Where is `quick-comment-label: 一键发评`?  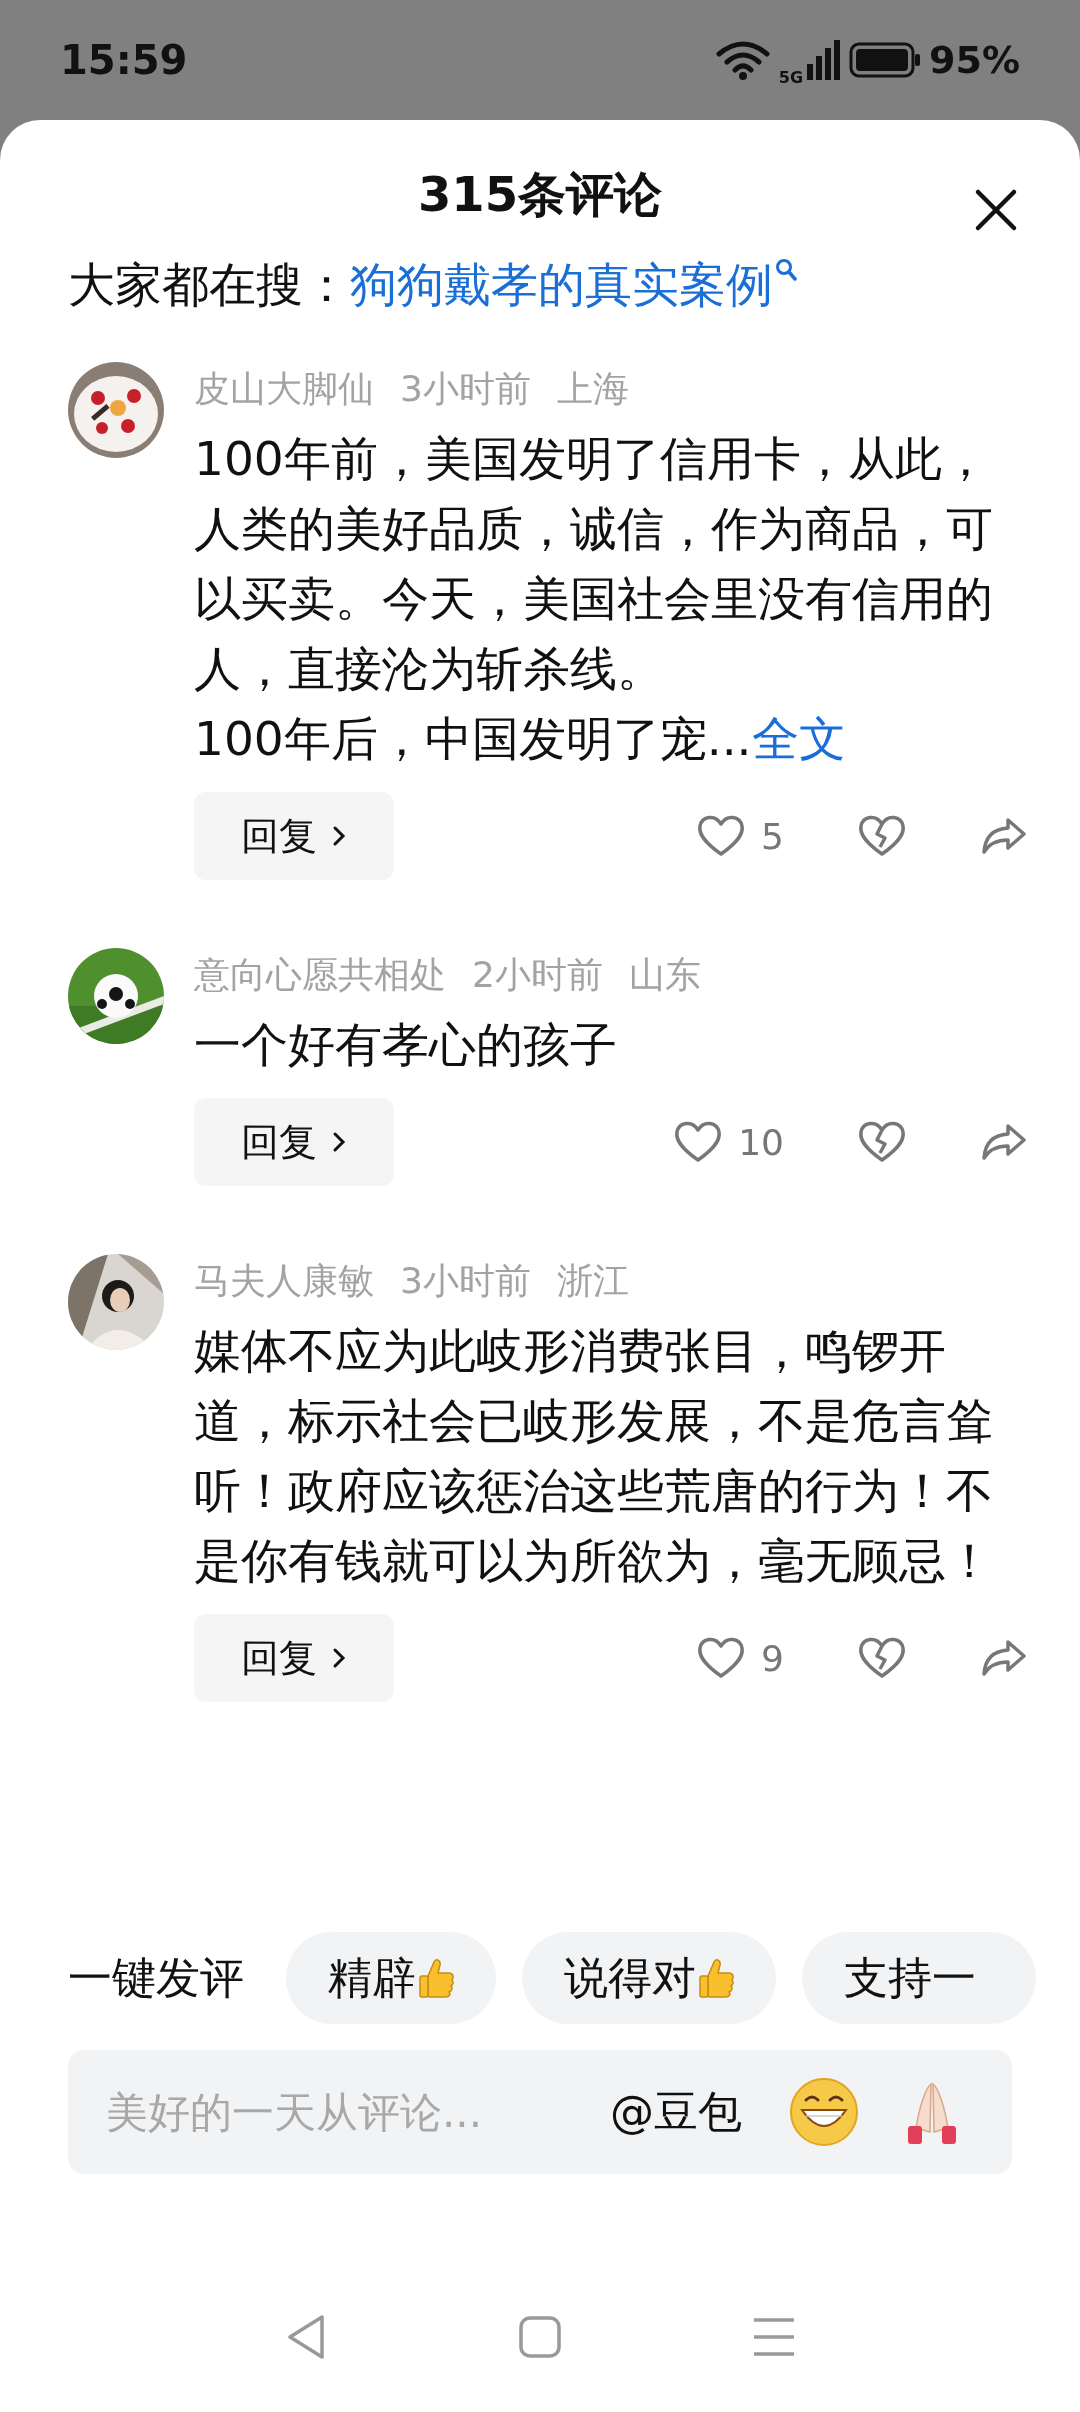
quick-comment-label: 一键发评 is located at coordinates (156, 1977).